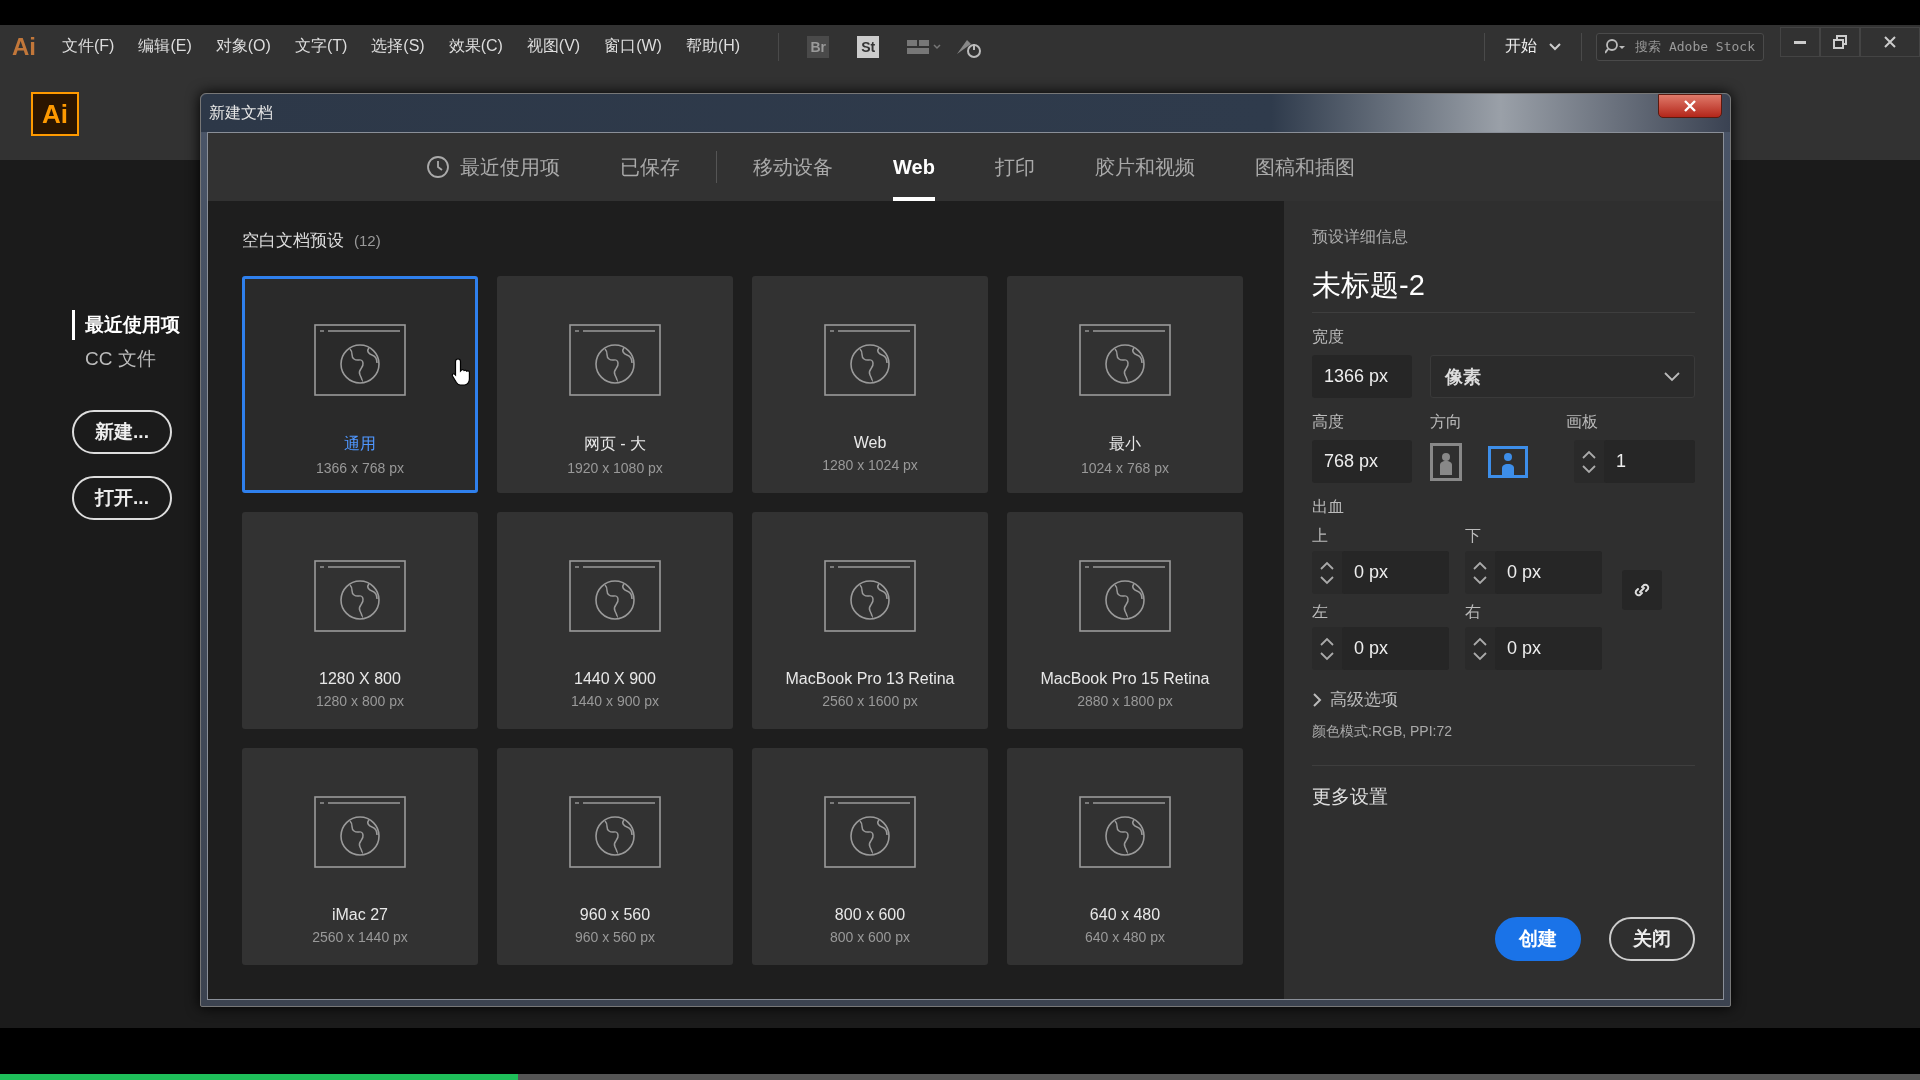 This screenshot has height=1080, width=1920. Describe the element at coordinates (243, 46) in the screenshot. I see `menu-item: 对象(O)` at that location.